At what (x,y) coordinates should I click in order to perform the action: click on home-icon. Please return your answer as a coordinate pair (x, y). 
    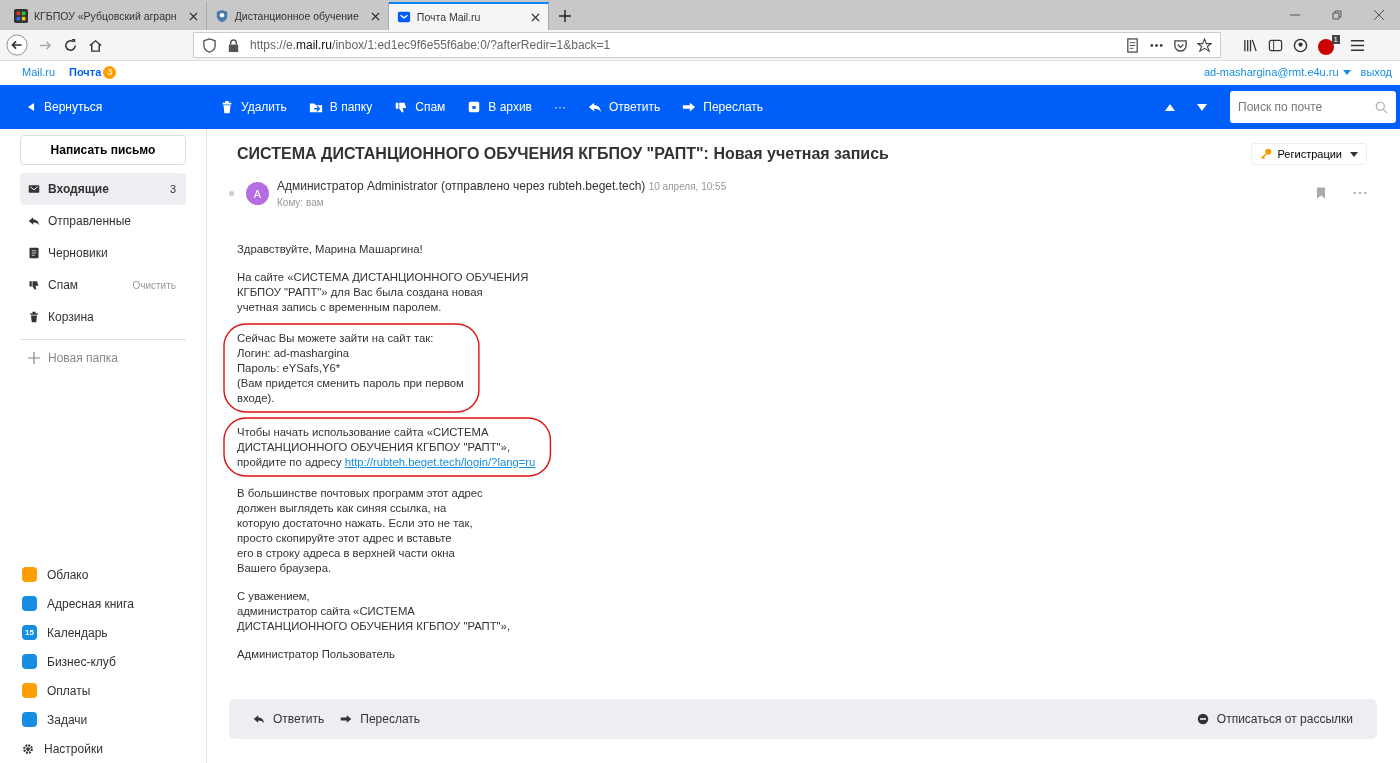
    Looking at the image, I should click on (95, 45).